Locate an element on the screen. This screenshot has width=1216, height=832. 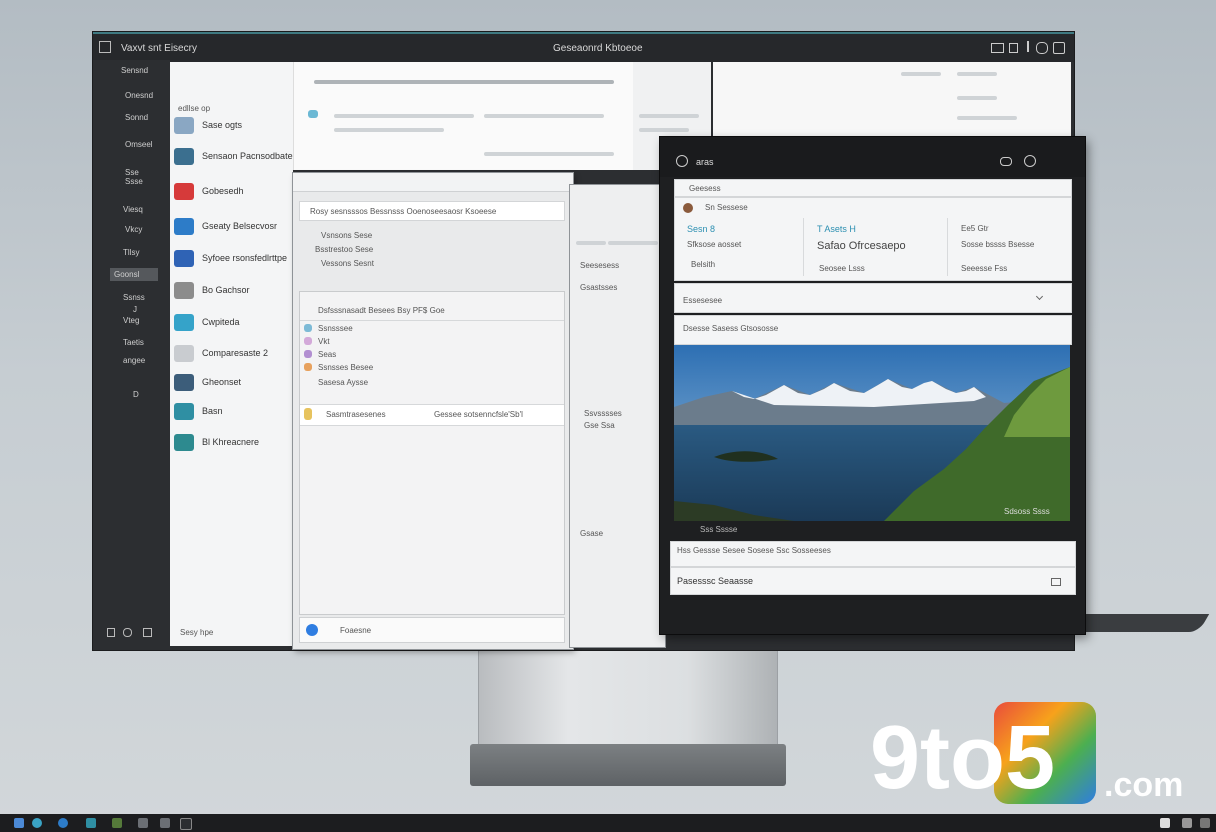
sidebar-item: Omseel is located at coordinates (139, 144).